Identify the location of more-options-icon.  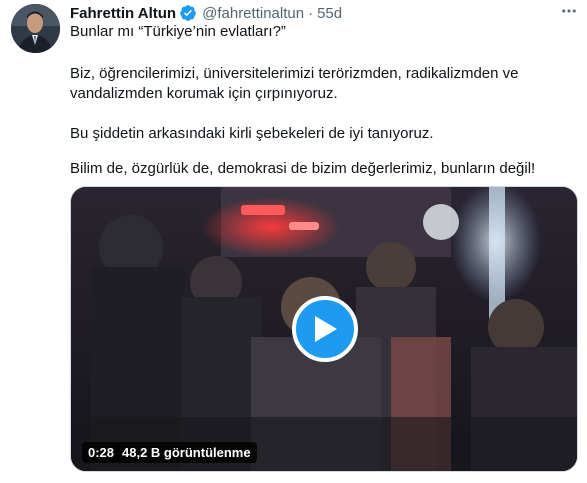
(569, 11).